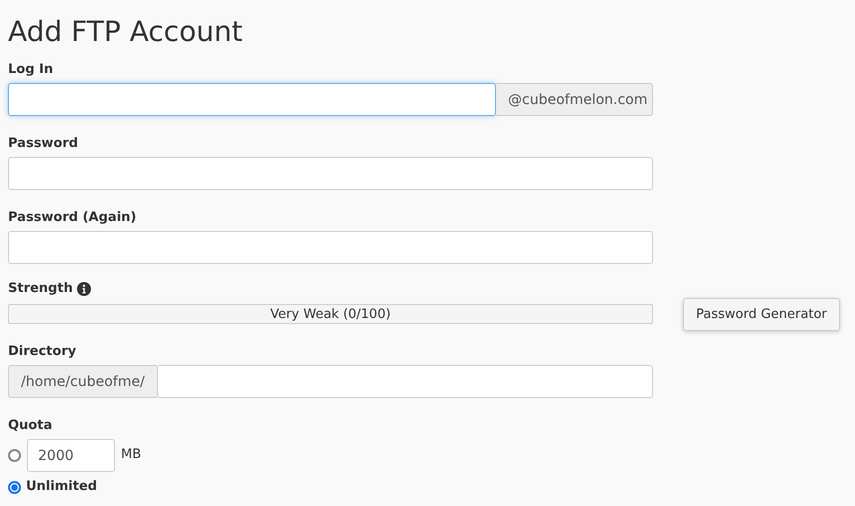  What do you see at coordinates (126, 32) in the screenshot?
I see `page-title: Add FTP Account` at bounding box center [126, 32].